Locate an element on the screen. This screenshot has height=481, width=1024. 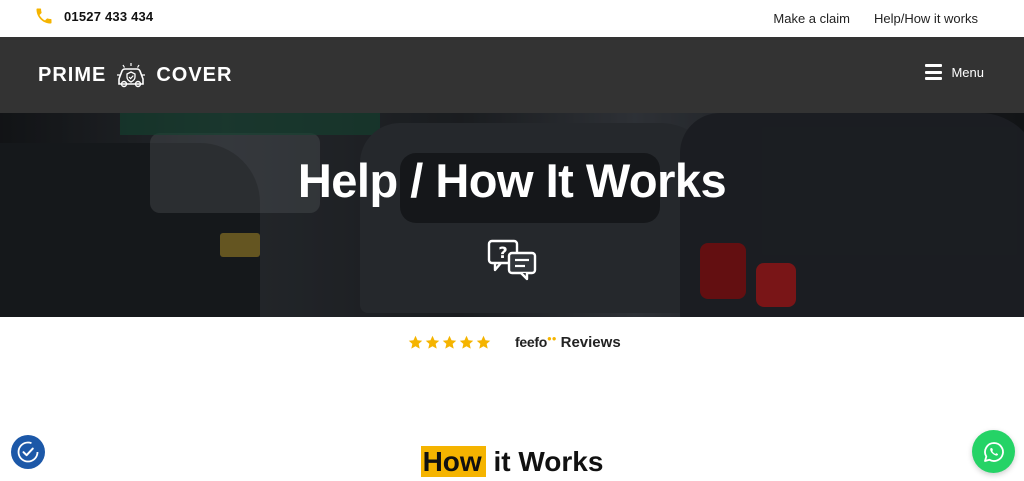
logo: PRIME COVER is located at coordinates (135, 75).